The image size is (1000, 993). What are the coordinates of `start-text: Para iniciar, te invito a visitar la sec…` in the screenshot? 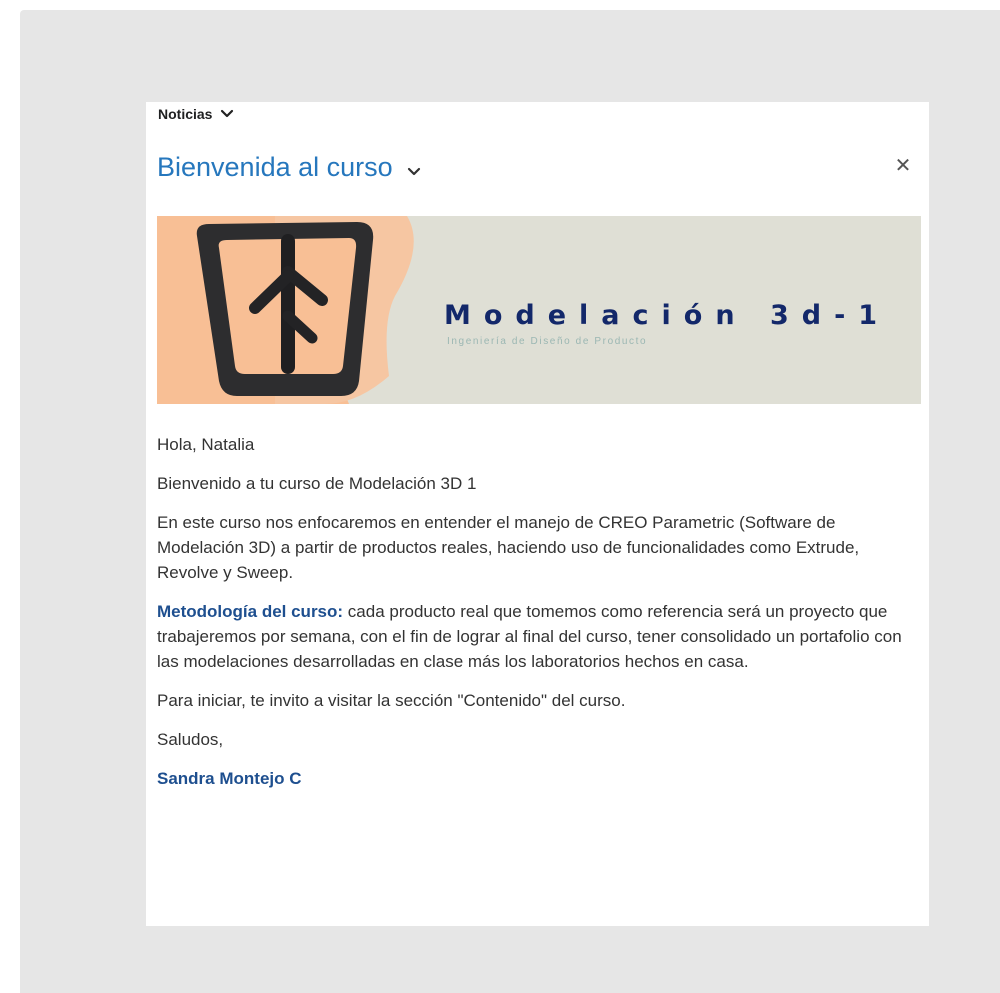 It's located at (391, 700).